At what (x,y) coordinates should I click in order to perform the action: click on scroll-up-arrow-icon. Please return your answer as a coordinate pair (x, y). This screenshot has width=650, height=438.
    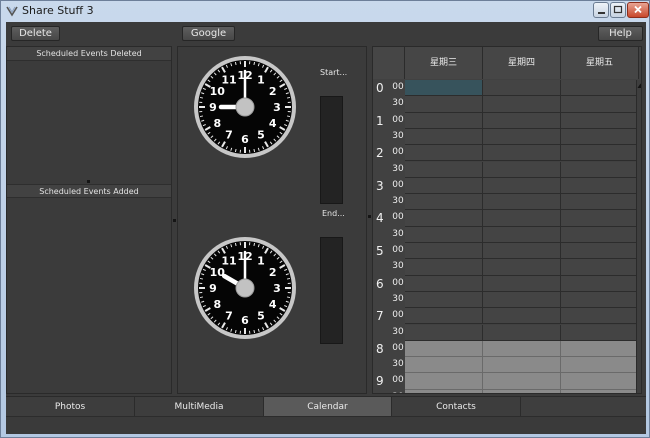
    Looking at the image, I should click on (639, 85).